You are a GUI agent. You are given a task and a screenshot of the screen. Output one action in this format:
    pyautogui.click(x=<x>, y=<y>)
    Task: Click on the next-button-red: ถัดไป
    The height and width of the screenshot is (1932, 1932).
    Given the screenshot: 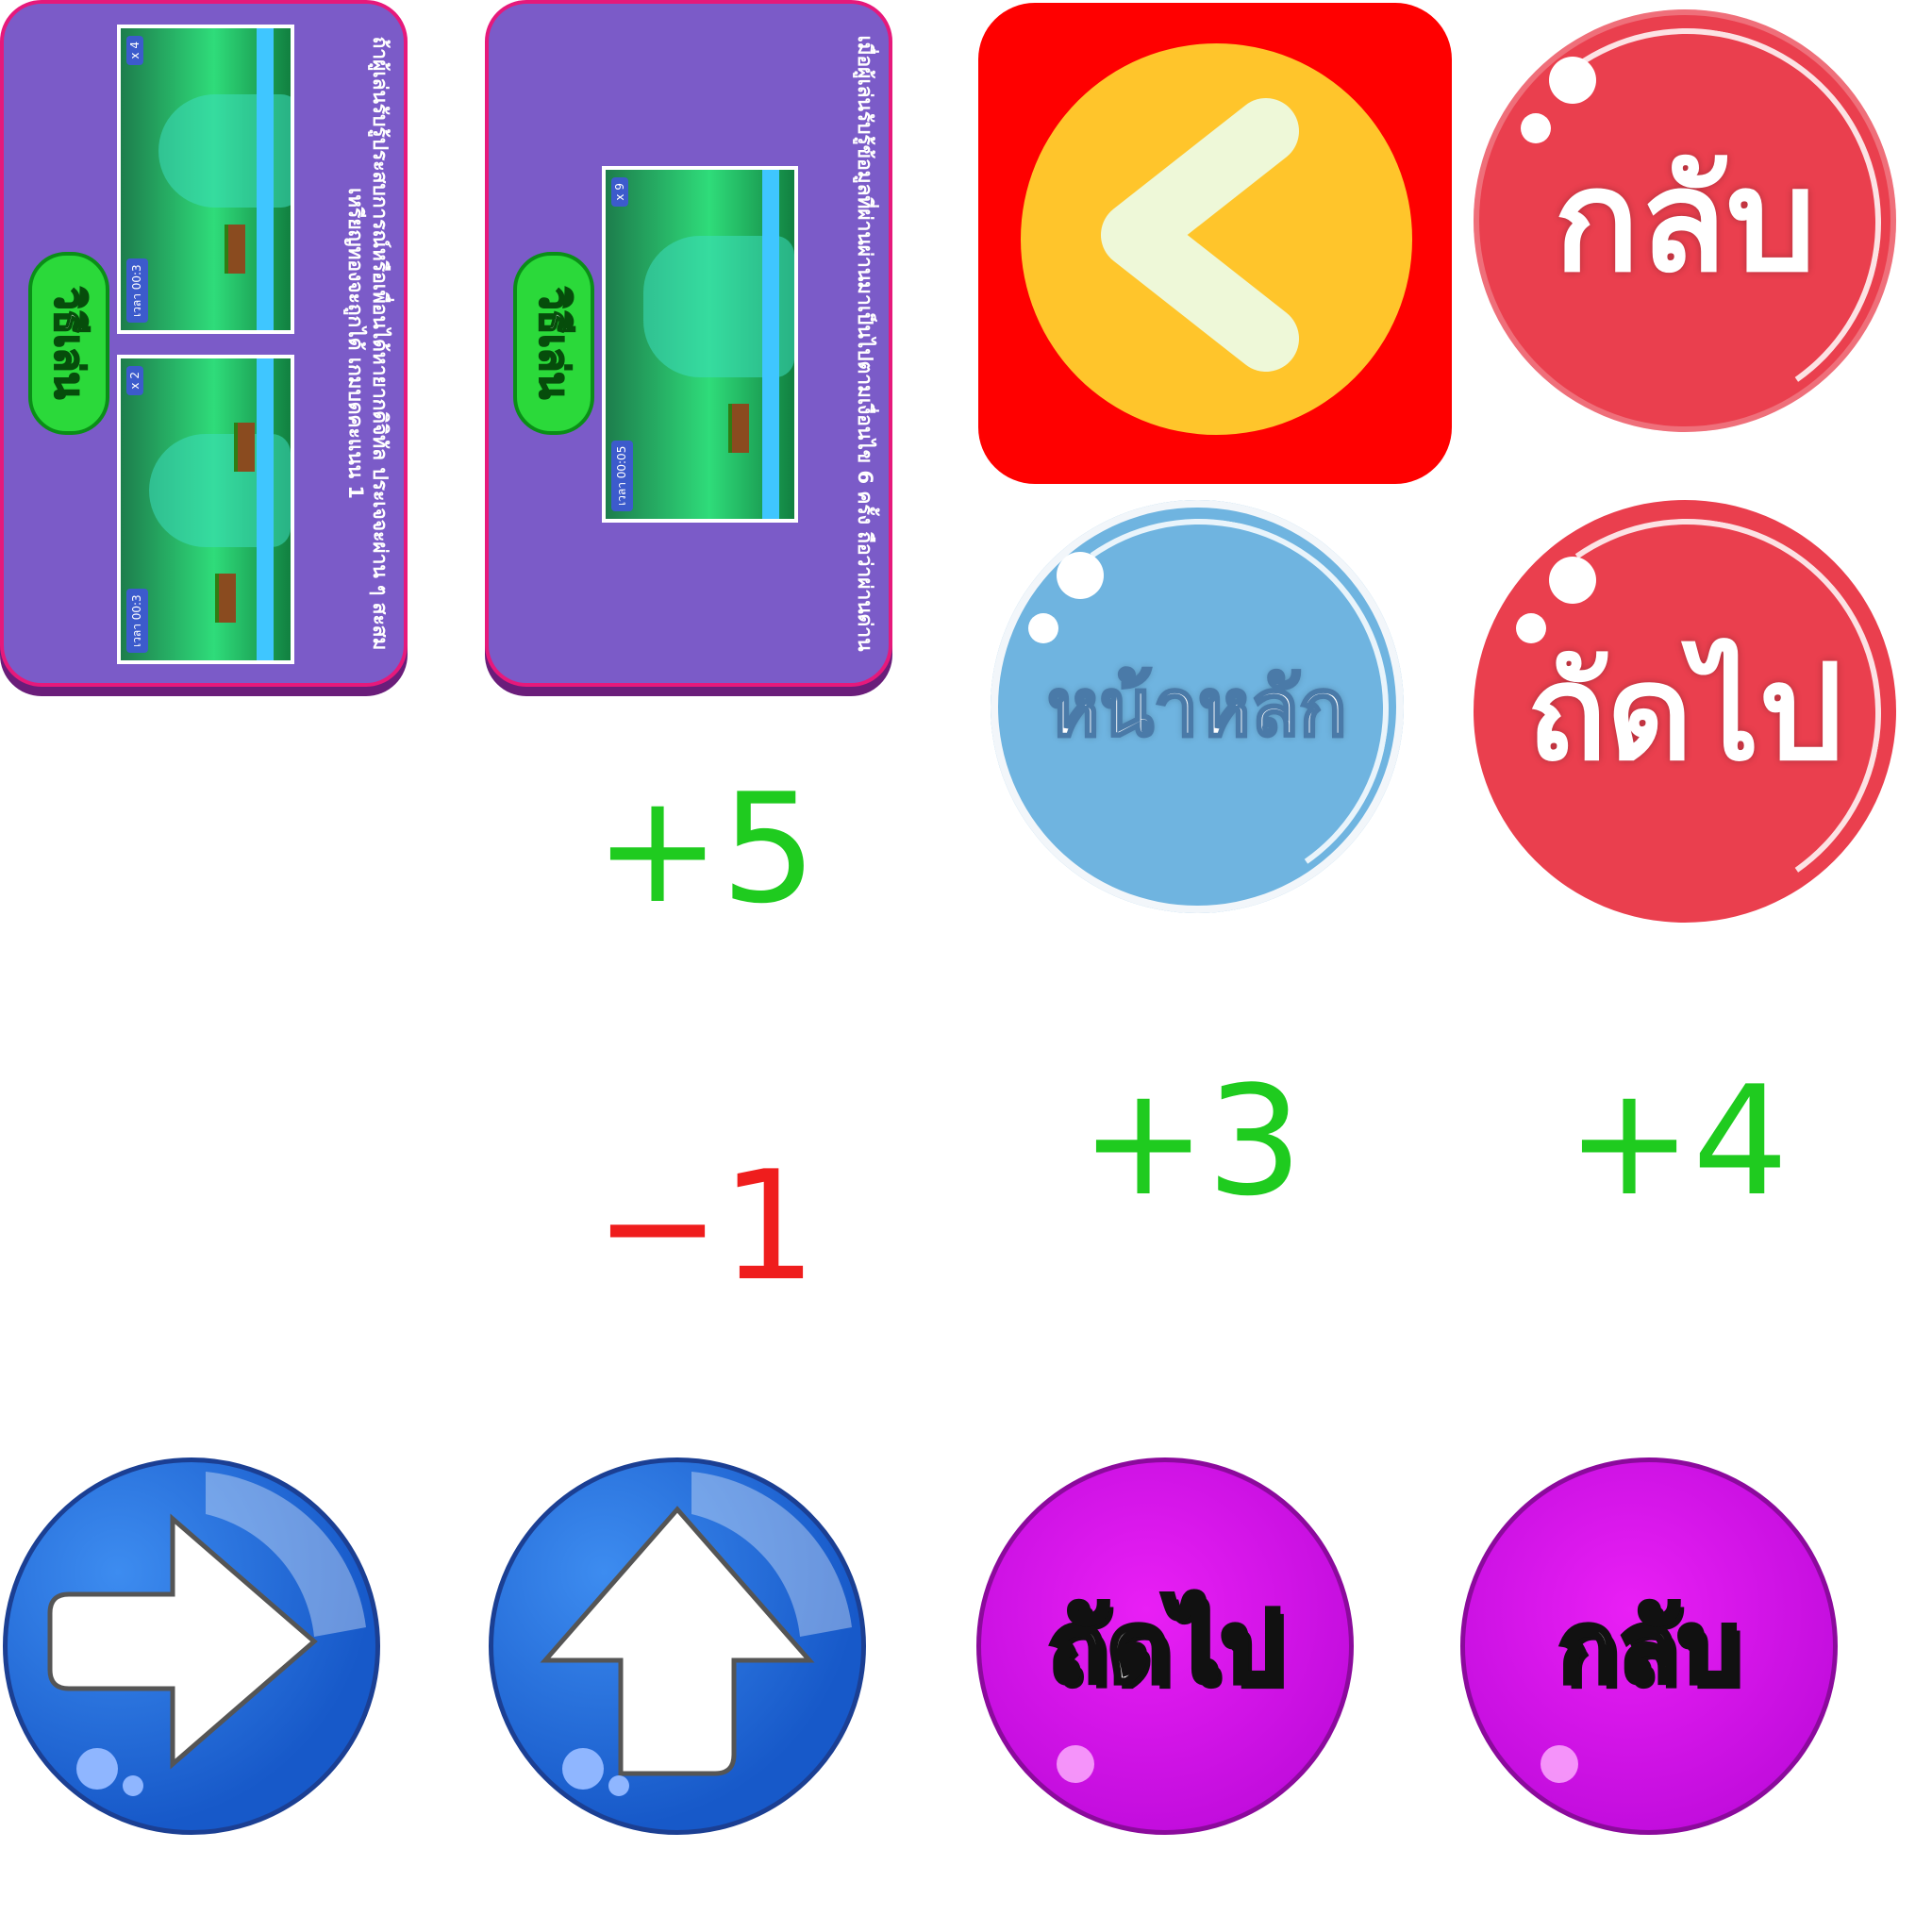 What is the action you would take?
    pyautogui.click(x=1687, y=714)
    